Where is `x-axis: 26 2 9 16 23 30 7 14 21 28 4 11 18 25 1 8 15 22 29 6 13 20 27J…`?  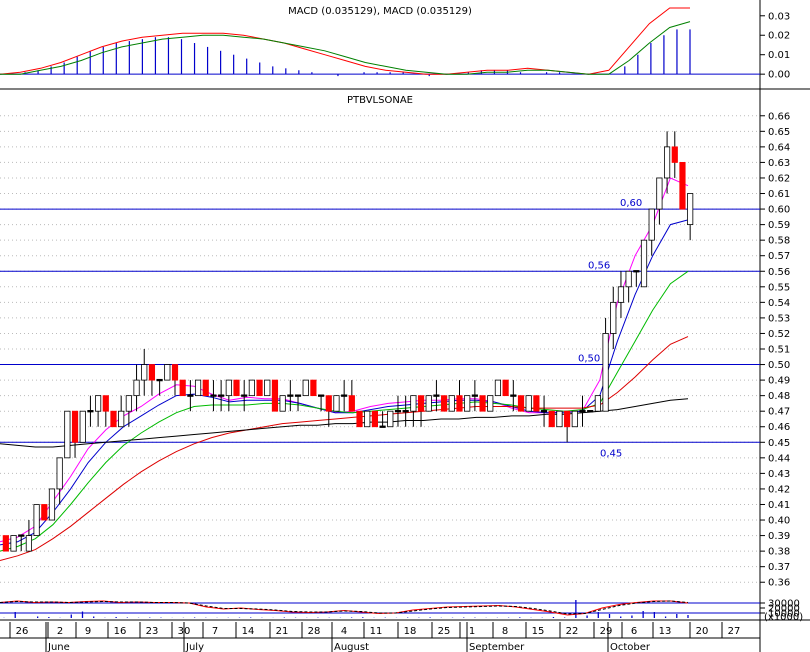 x-axis: 26 2 9 16 23 30 7 14 21 28 4 11 18 25 1 8 15 22 29 6 13 20 27J… is located at coordinates (375, 637).